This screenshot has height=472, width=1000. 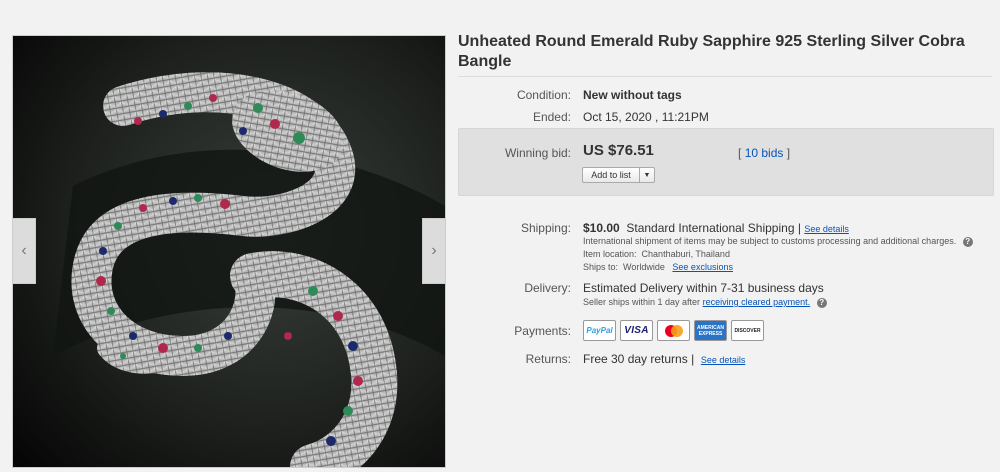 I want to click on chevron-right-icon: ›, so click(x=434, y=250).